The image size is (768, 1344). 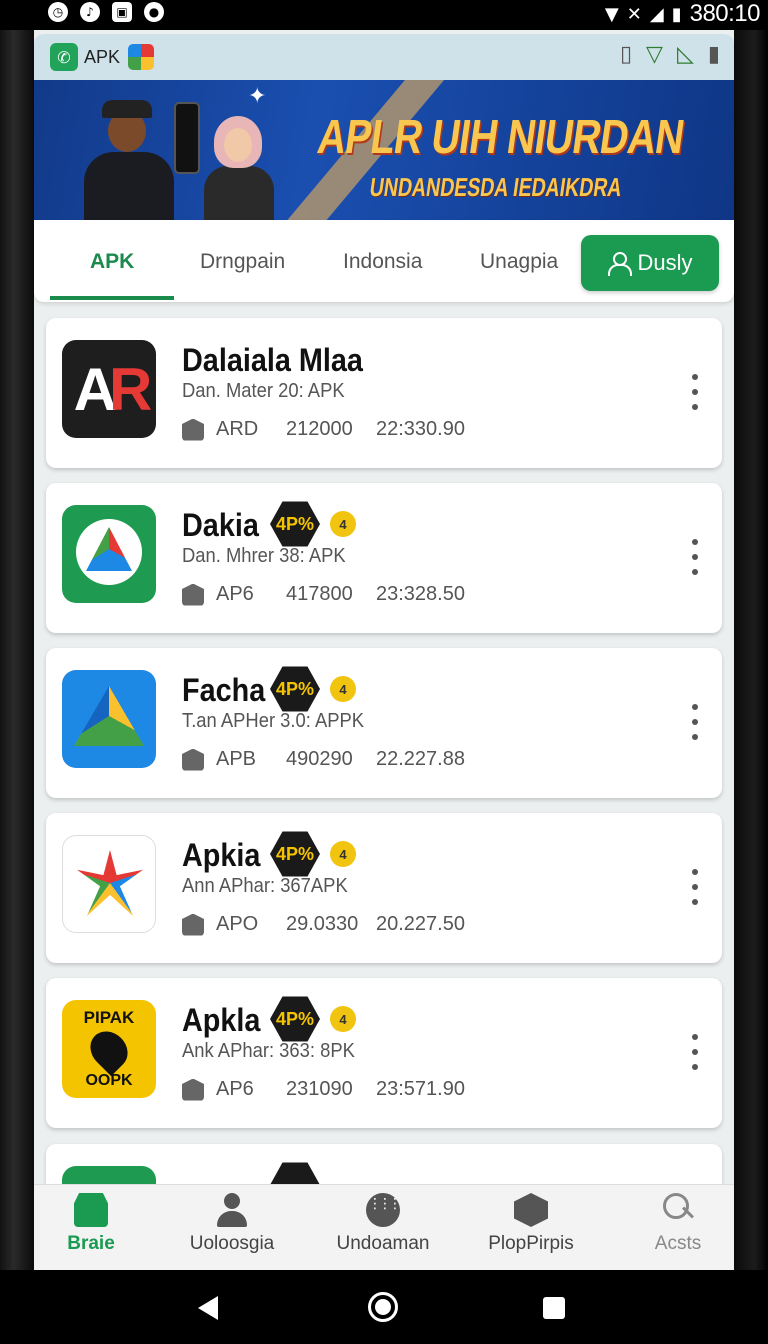 What do you see at coordinates (91, 1210) in the screenshot?
I see `store-icon` at bounding box center [91, 1210].